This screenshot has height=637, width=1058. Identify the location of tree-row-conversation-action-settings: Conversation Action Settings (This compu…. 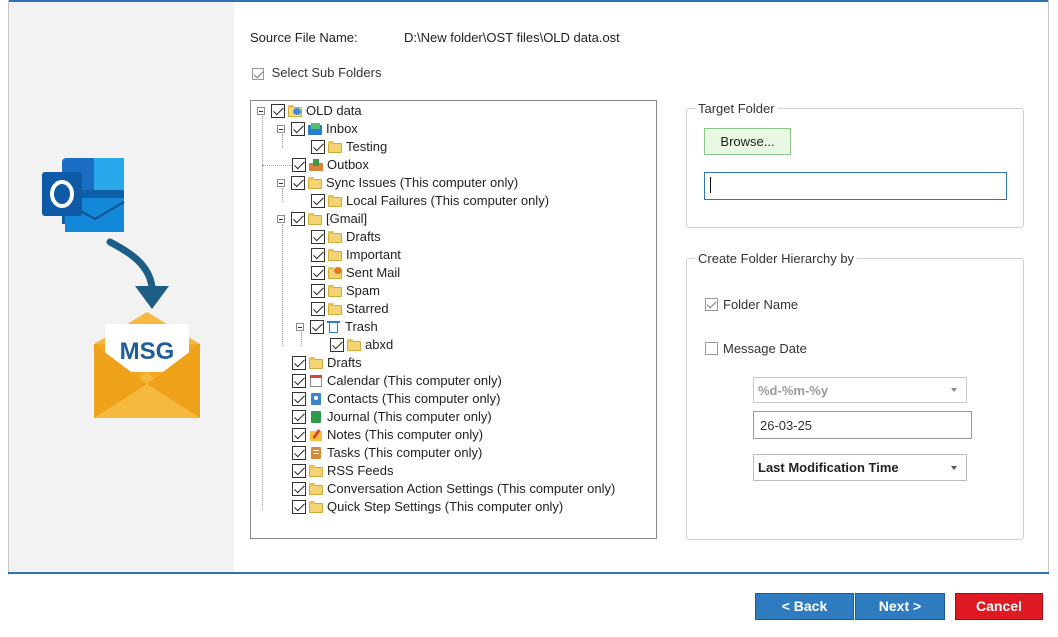
(453, 489).